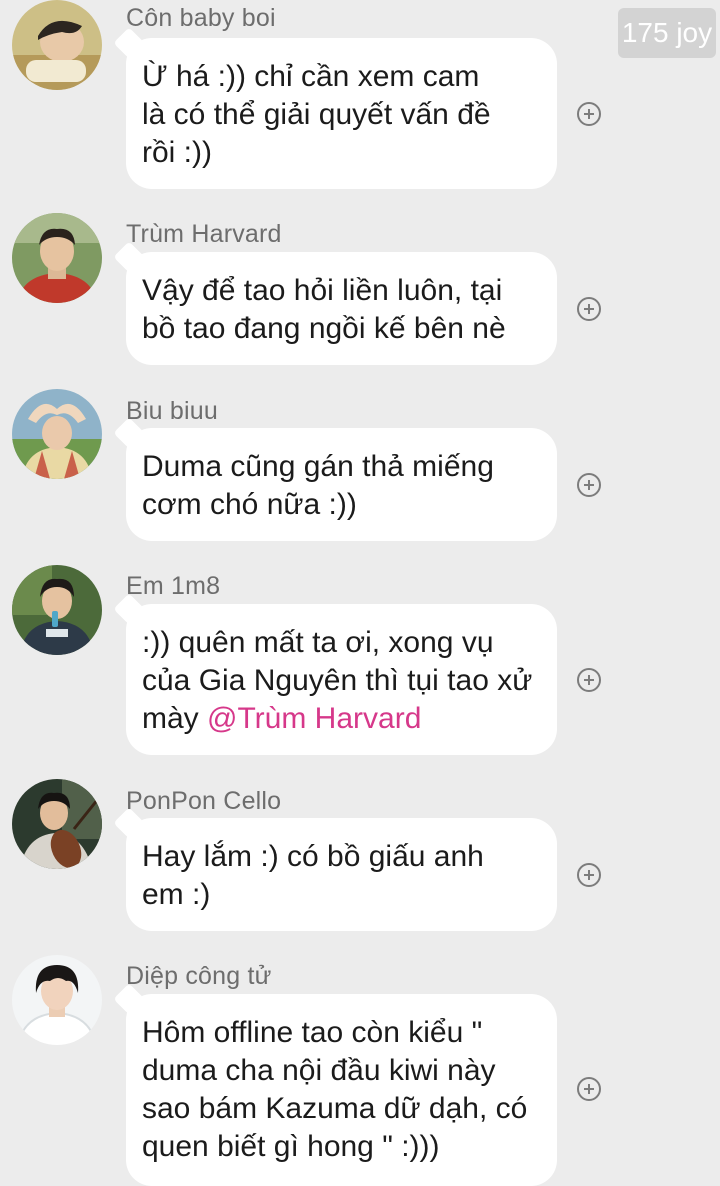 Image resolution: width=720 pixels, height=1186 pixels. Describe the element at coordinates (319, 1070) in the screenshot. I see `message-text-line: duma cha nội đầu kiwi này` at that location.